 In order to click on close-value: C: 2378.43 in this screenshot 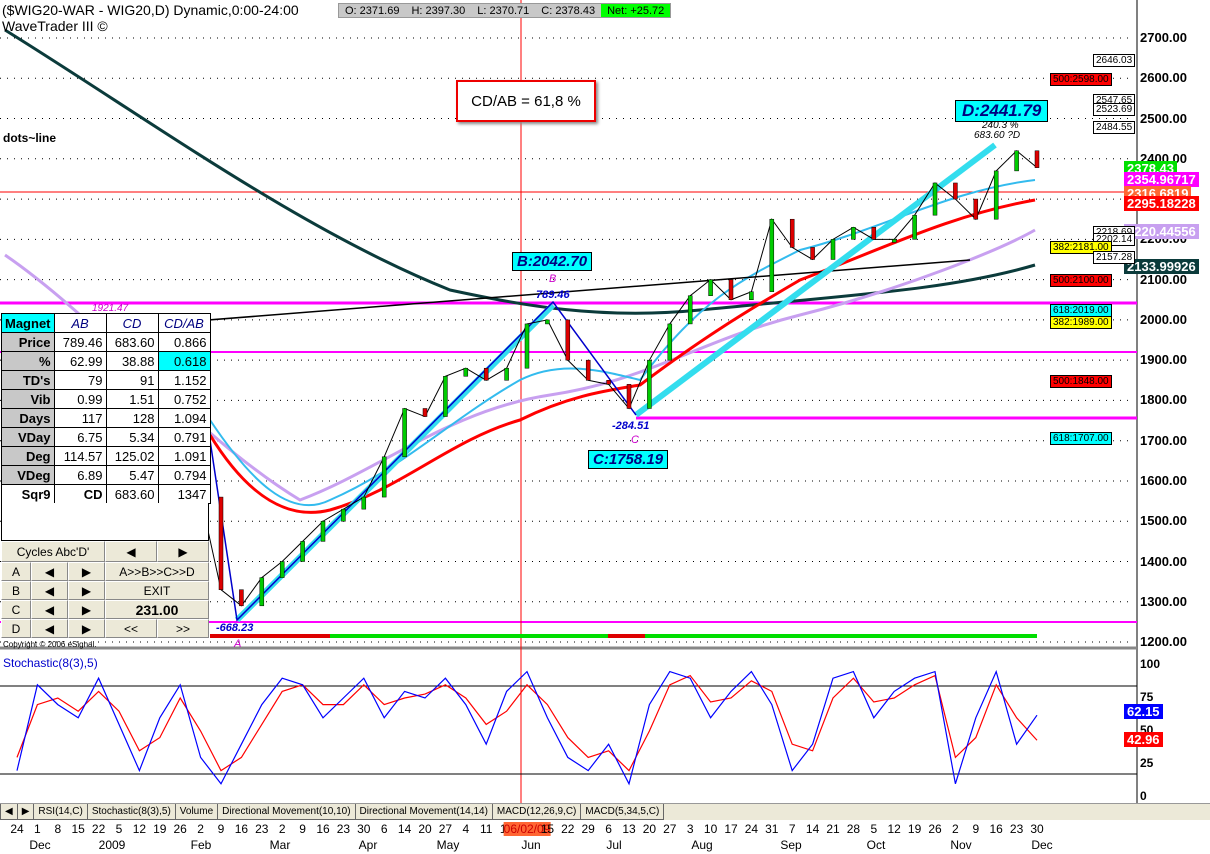, I will do `click(568, 10)`.